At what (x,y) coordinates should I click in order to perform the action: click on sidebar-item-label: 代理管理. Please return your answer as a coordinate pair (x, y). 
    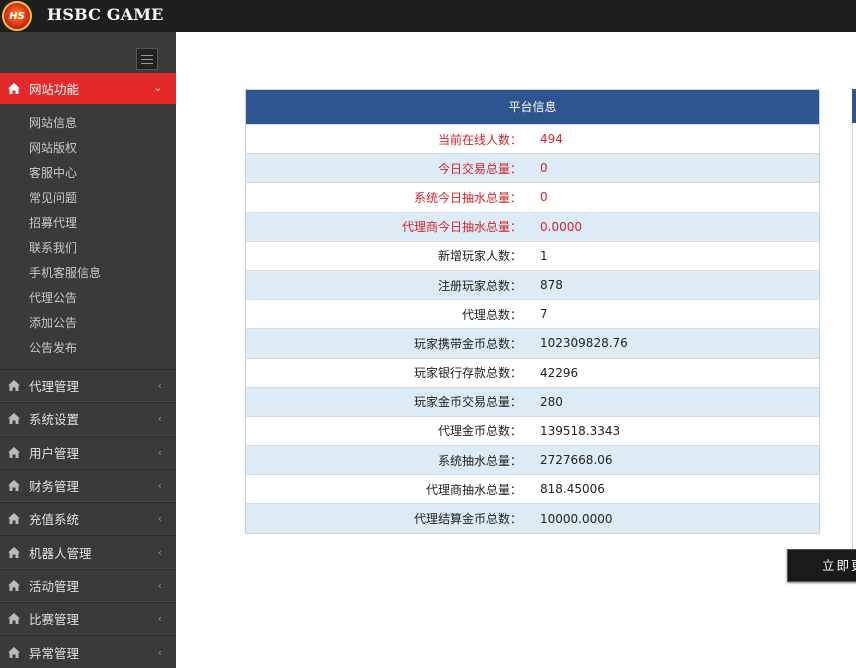
    Looking at the image, I should click on (54, 387).